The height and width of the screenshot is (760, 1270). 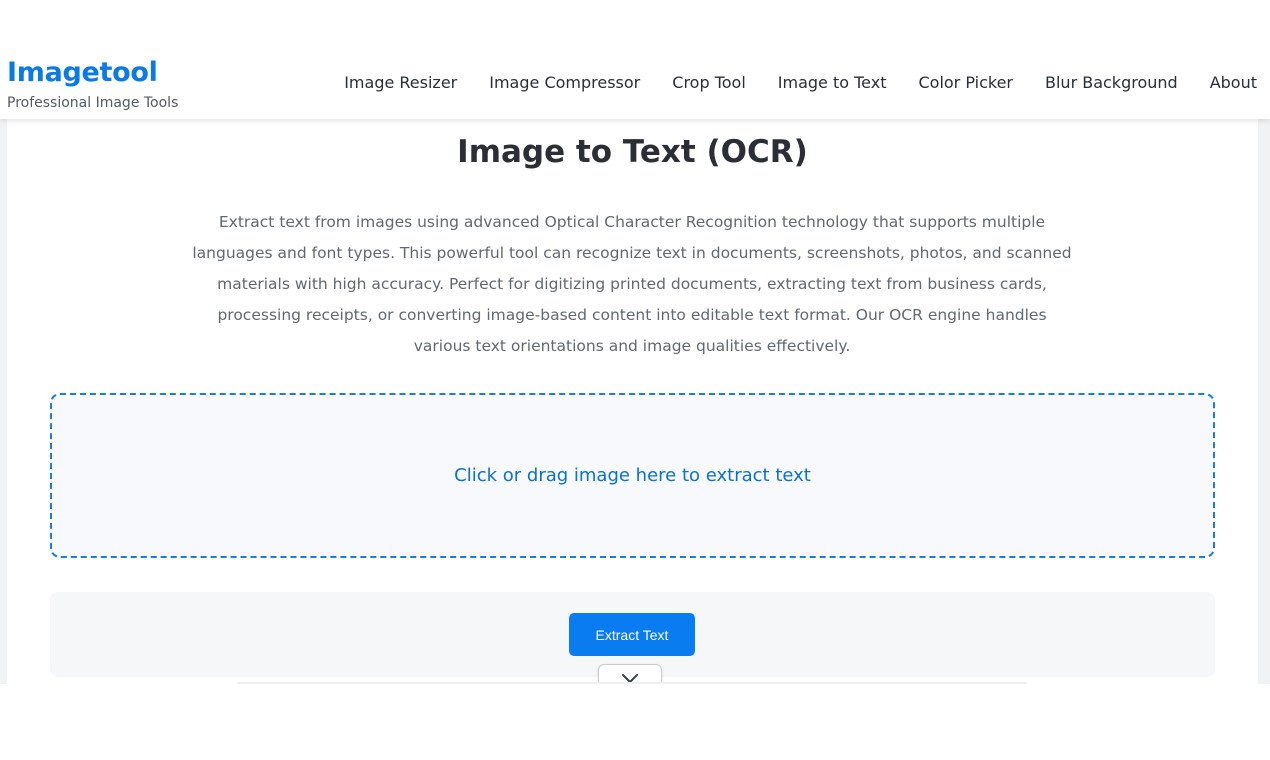 I want to click on dropzone-label: Click or drag image here to extract text, so click(x=632, y=475).